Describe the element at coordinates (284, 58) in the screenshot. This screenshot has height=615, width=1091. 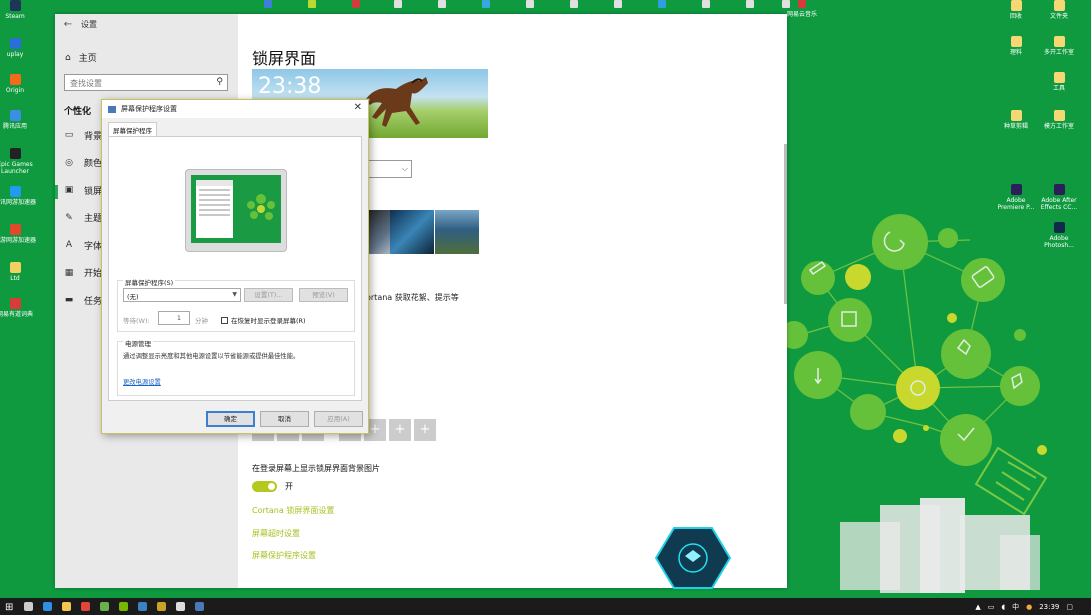
I see `page-title: 锁屏界面` at that location.